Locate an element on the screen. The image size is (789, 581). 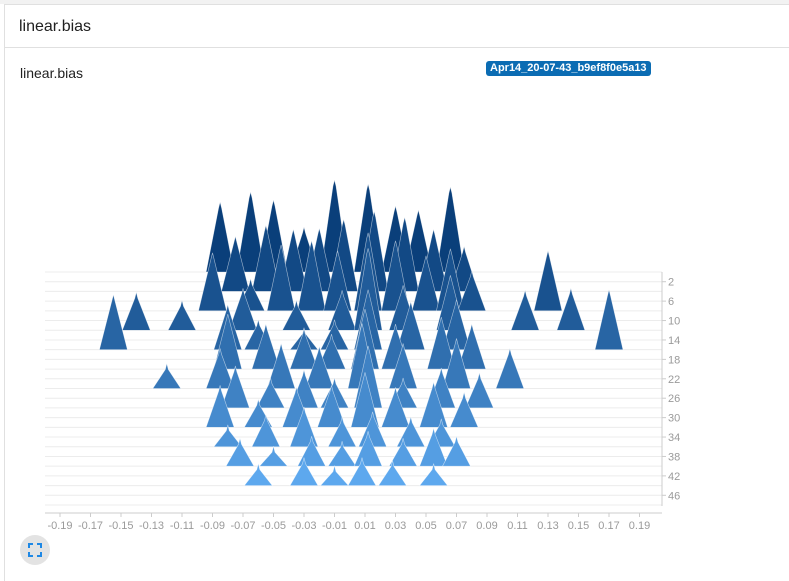
x-tick-label: 0.09 is located at coordinates (486, 526).